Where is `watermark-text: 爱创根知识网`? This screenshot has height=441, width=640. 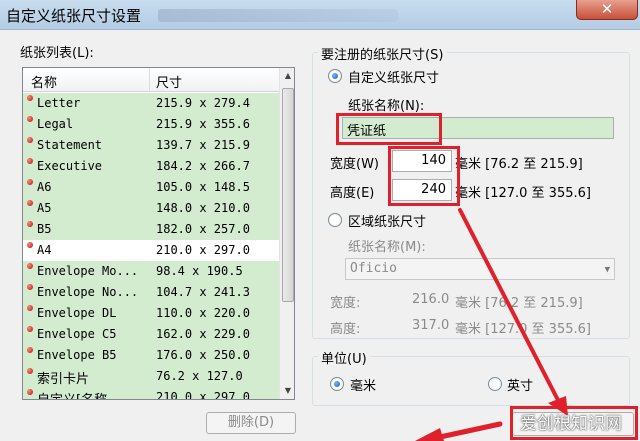 watermark-text: 爱创根知识网 is located at coordinates (571, 424).